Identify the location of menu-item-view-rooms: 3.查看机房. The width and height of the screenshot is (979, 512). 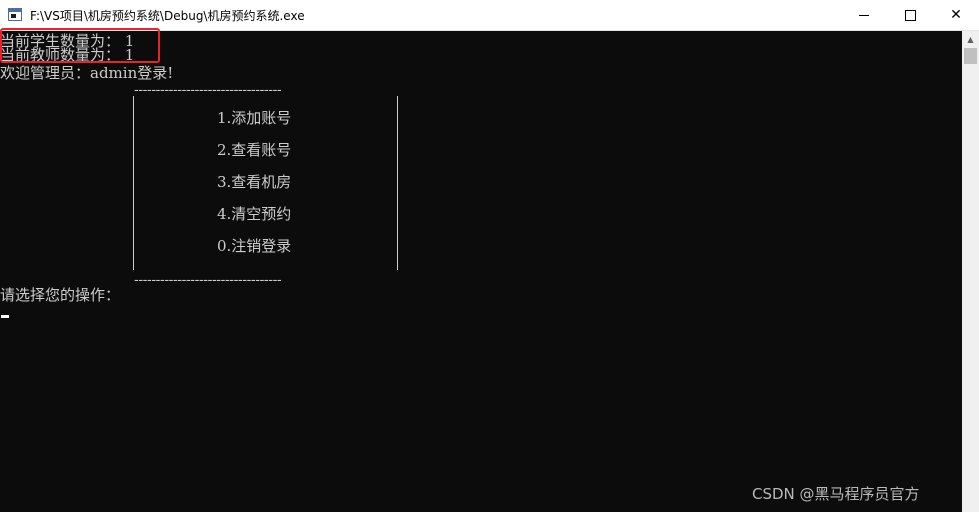
(254, 182).